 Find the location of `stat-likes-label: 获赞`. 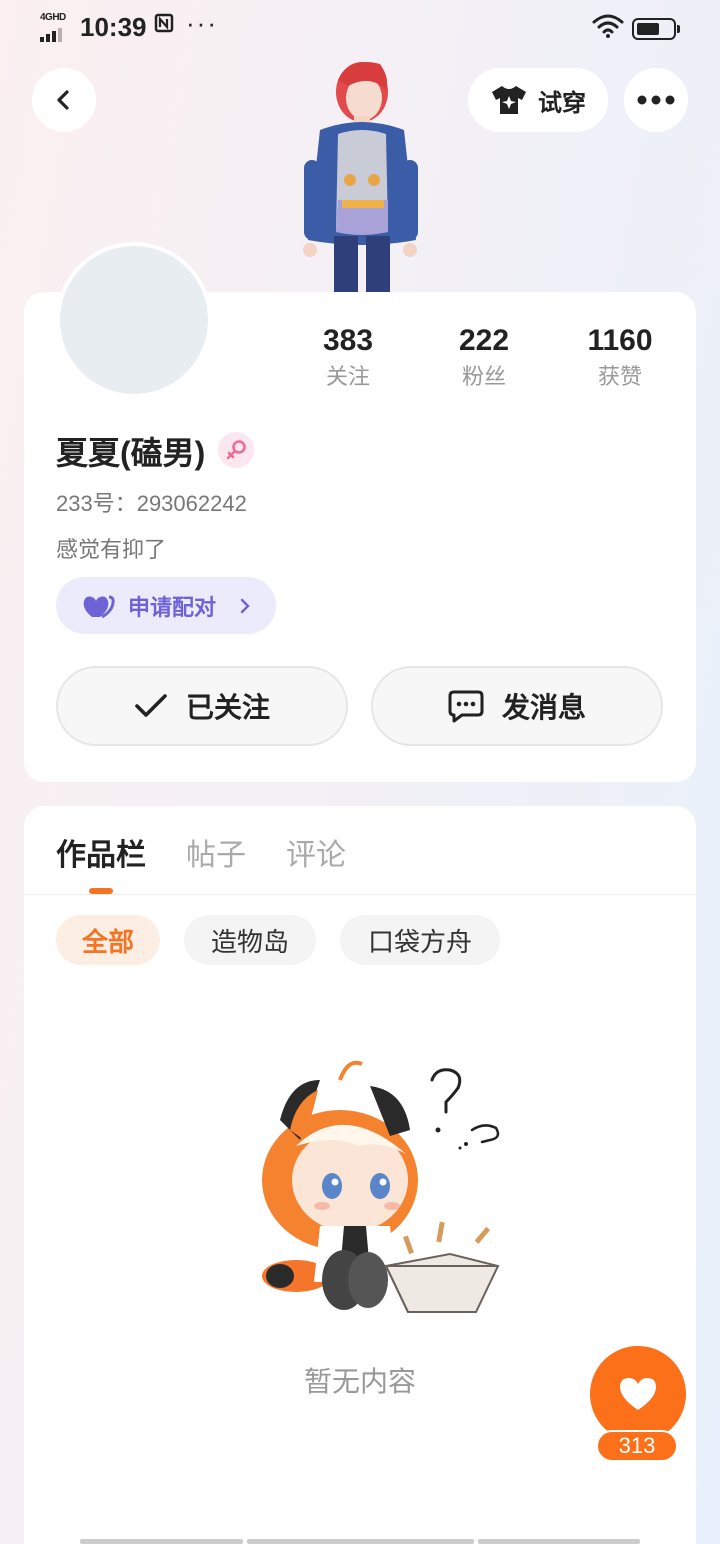

stat-likes-label: 获赞 is located at coordinates (619, 376).